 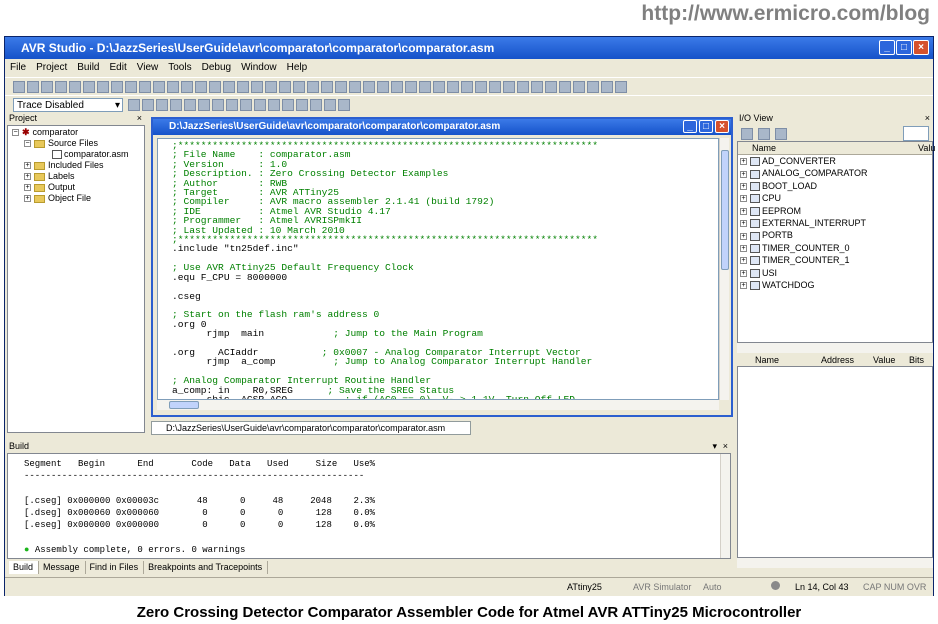 What do you see at coordinates (45, 132) in the screenshot?
I see `project-root: − ✱ comparator` at bounding box center [45, 132].